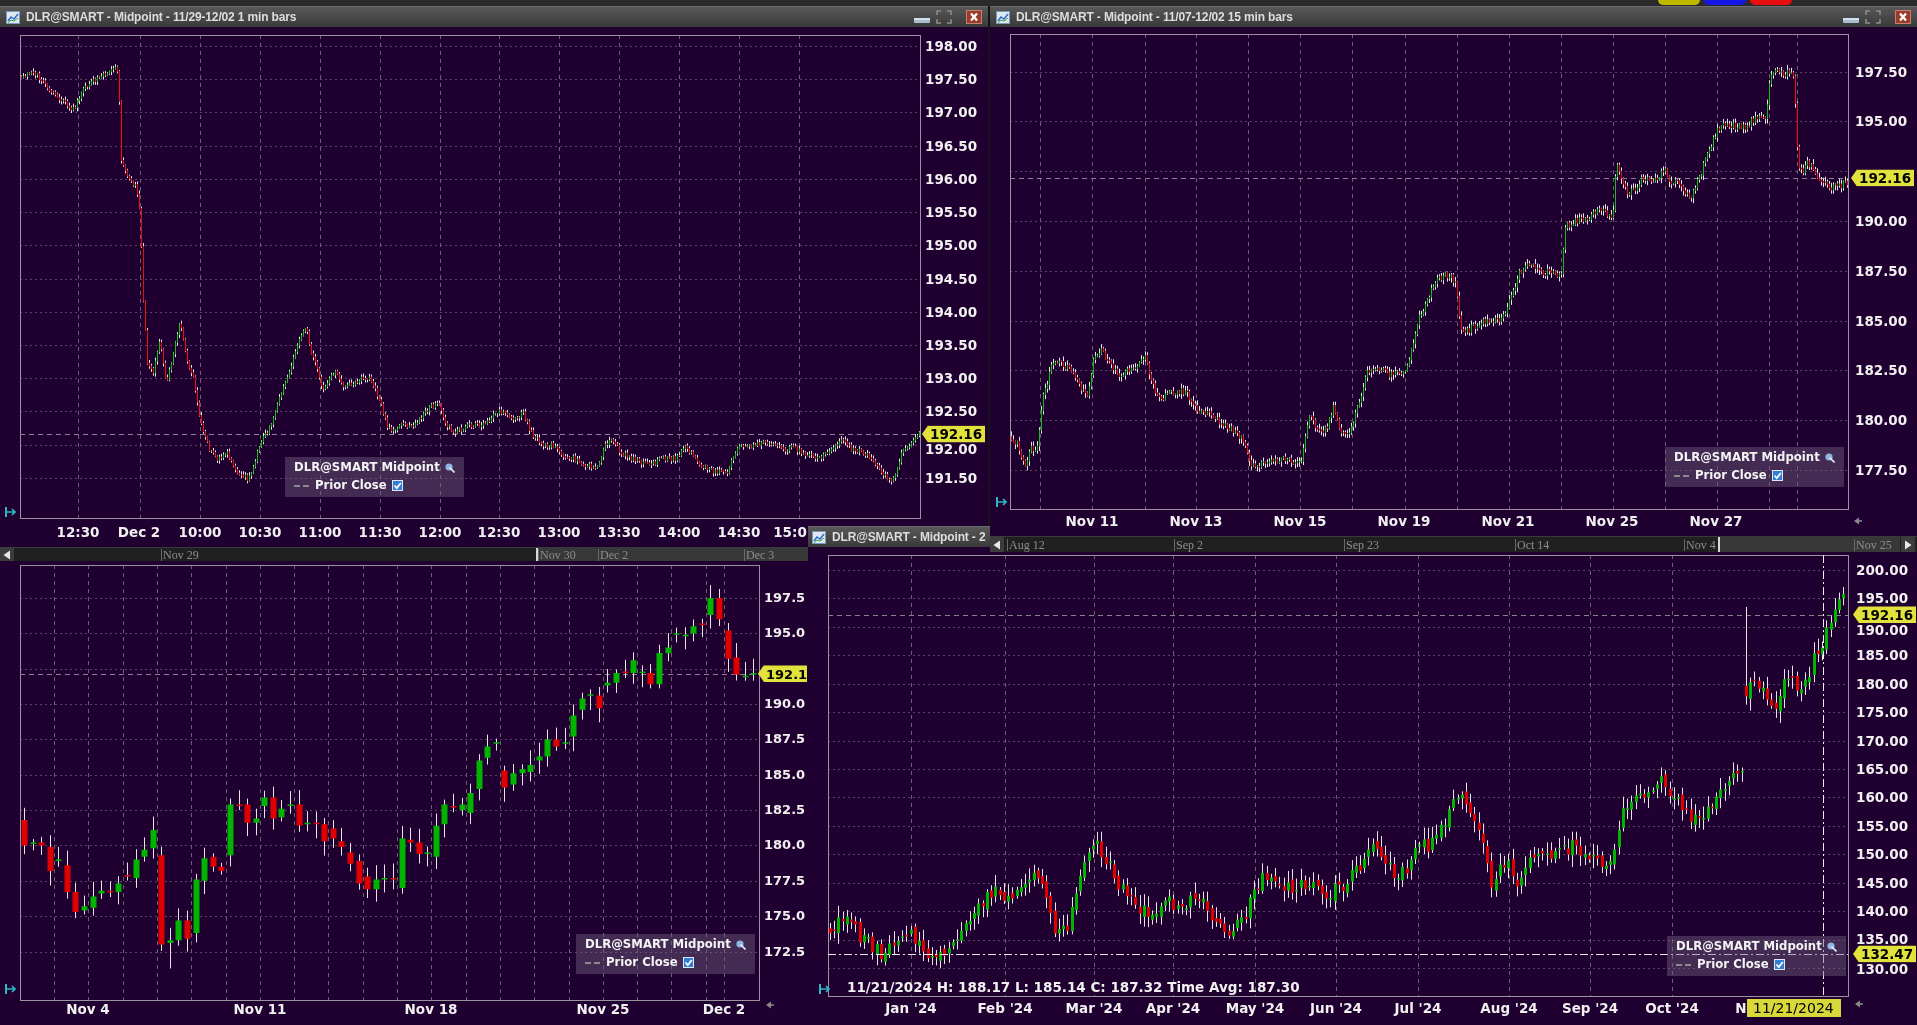  Describe the element at coordinates (679, 532) in the screenshot. I see `time-label: 14:00` at that location.